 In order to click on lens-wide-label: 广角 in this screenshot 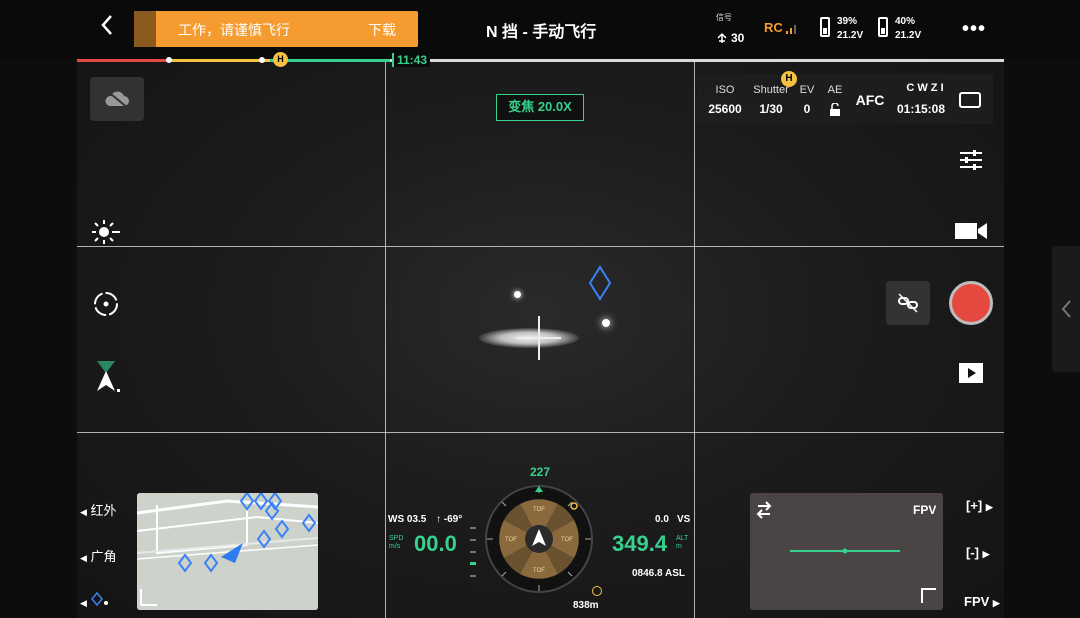, I will do `click(103, 556)`.